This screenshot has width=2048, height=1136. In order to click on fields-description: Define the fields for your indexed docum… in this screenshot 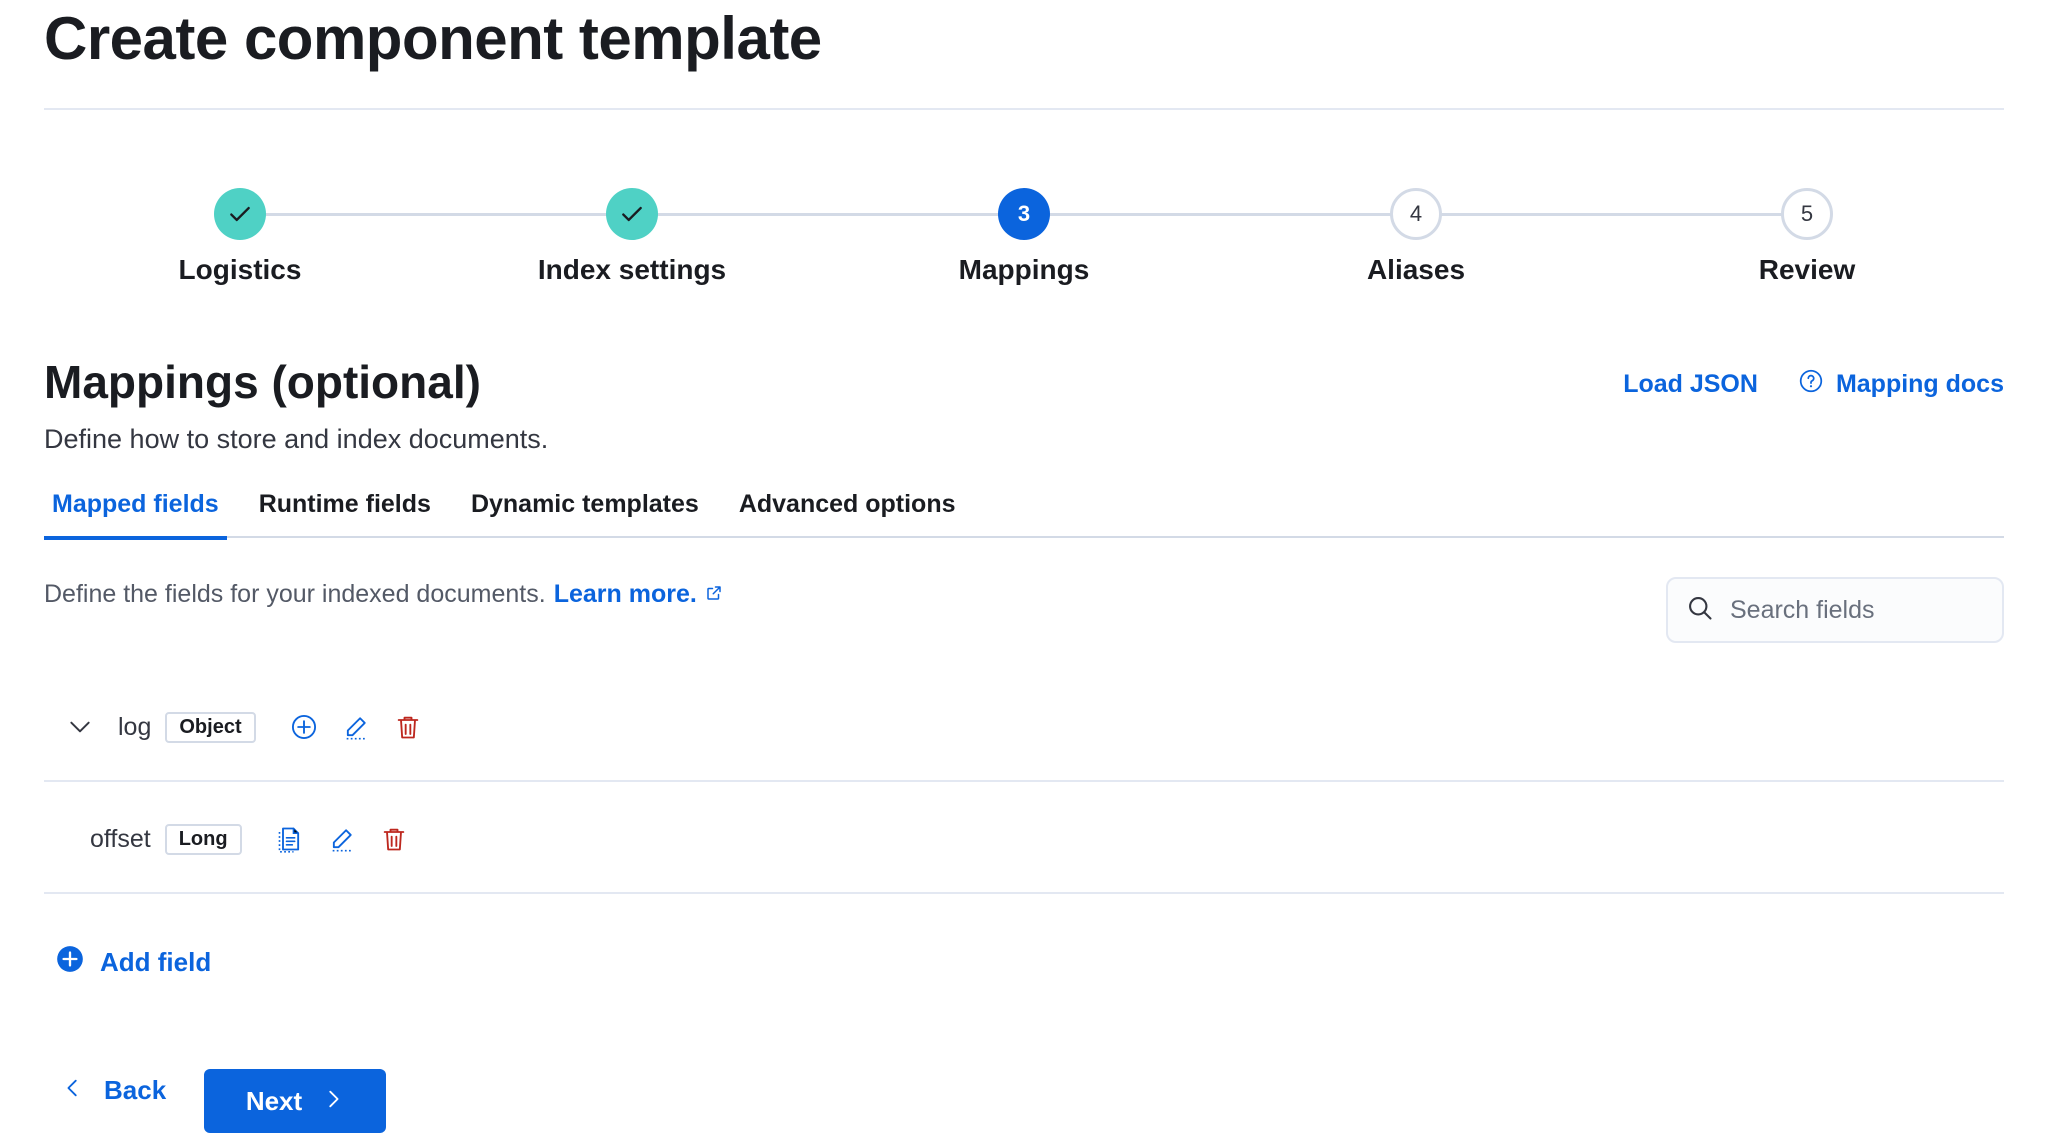, I will do `click(383, 594)`.